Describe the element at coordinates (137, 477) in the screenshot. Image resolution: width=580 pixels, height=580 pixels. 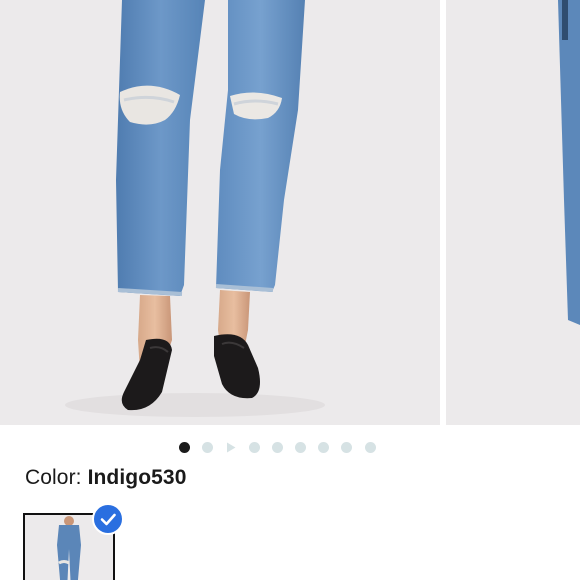
I see `color-value: Indigo530` at that location.